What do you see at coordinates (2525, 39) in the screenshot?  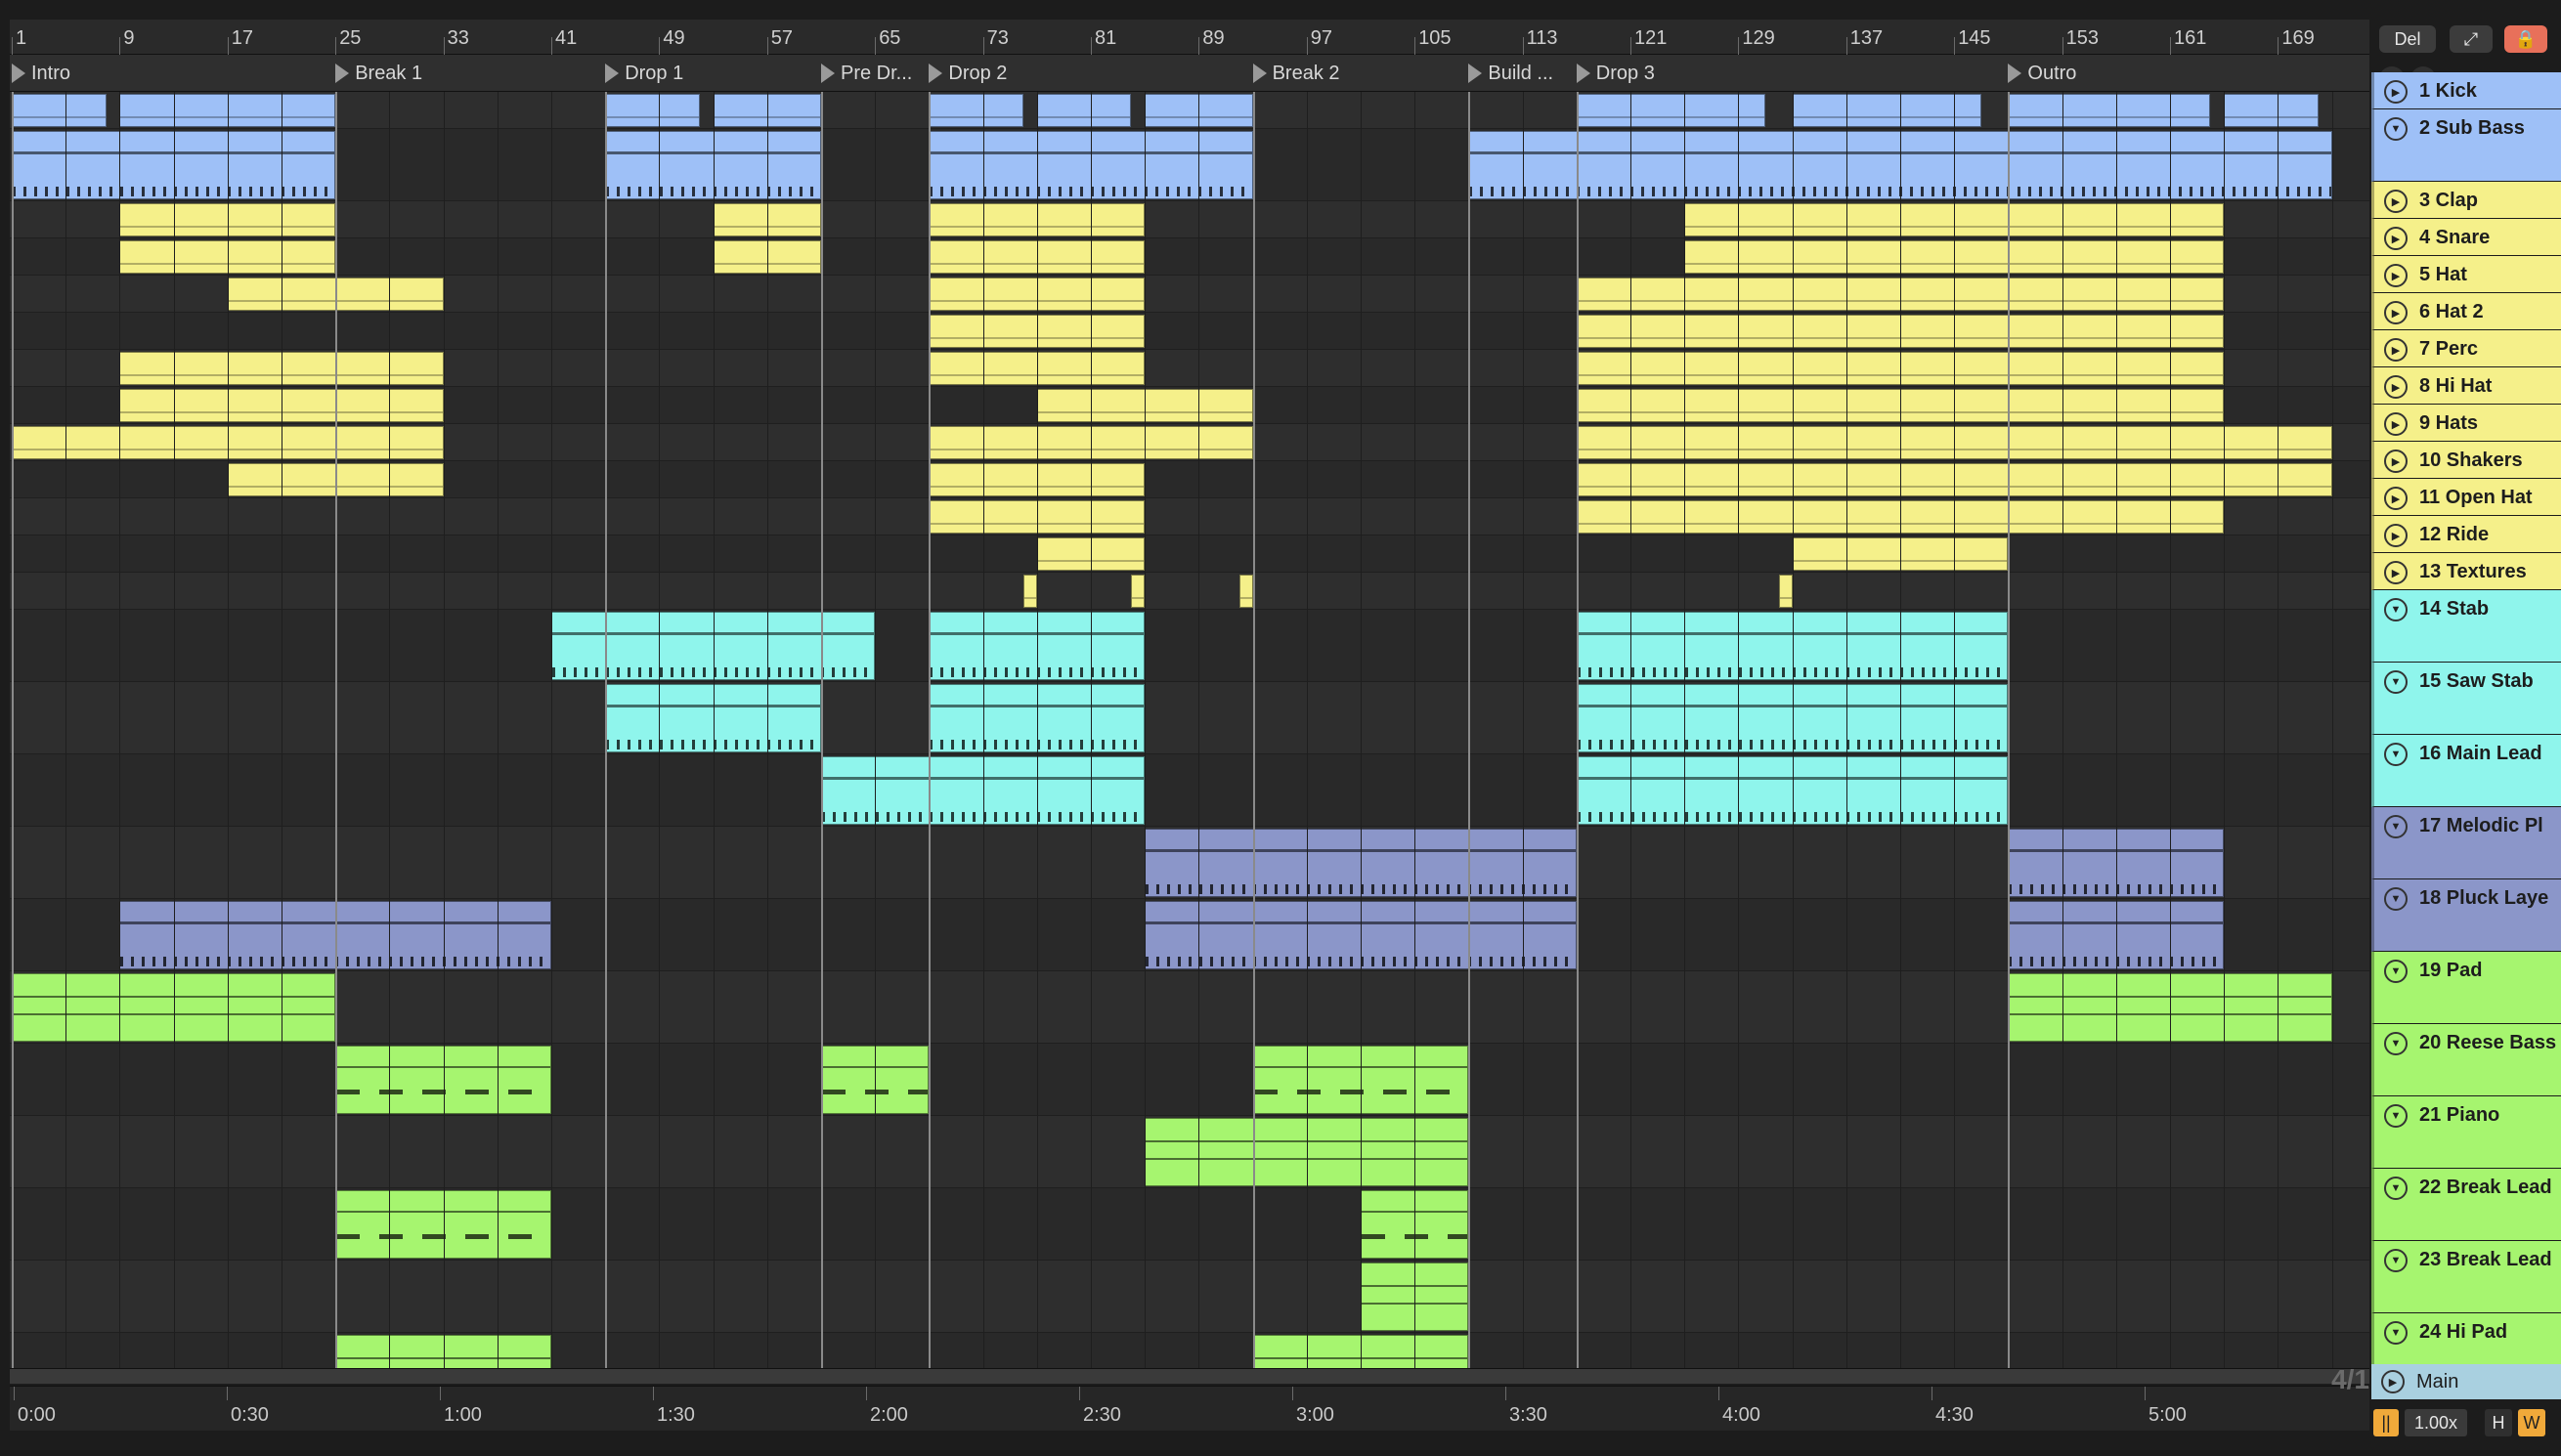 I see `lock-icon: 🔒` at bounding box center [2525, 39].